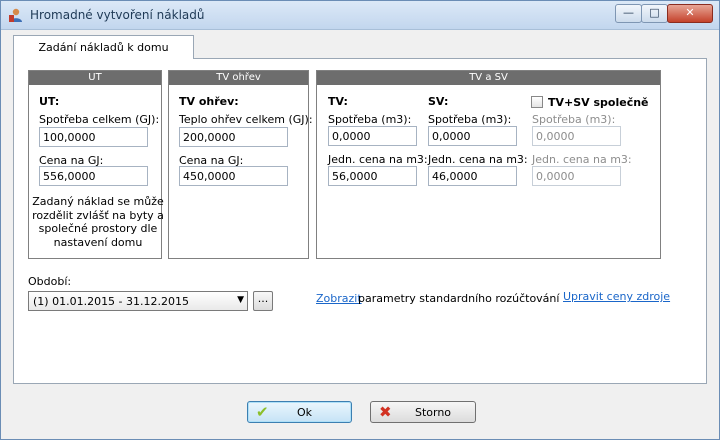 The image size is (720, 440). I want to click on period-label: Období:, so click(50, 281).